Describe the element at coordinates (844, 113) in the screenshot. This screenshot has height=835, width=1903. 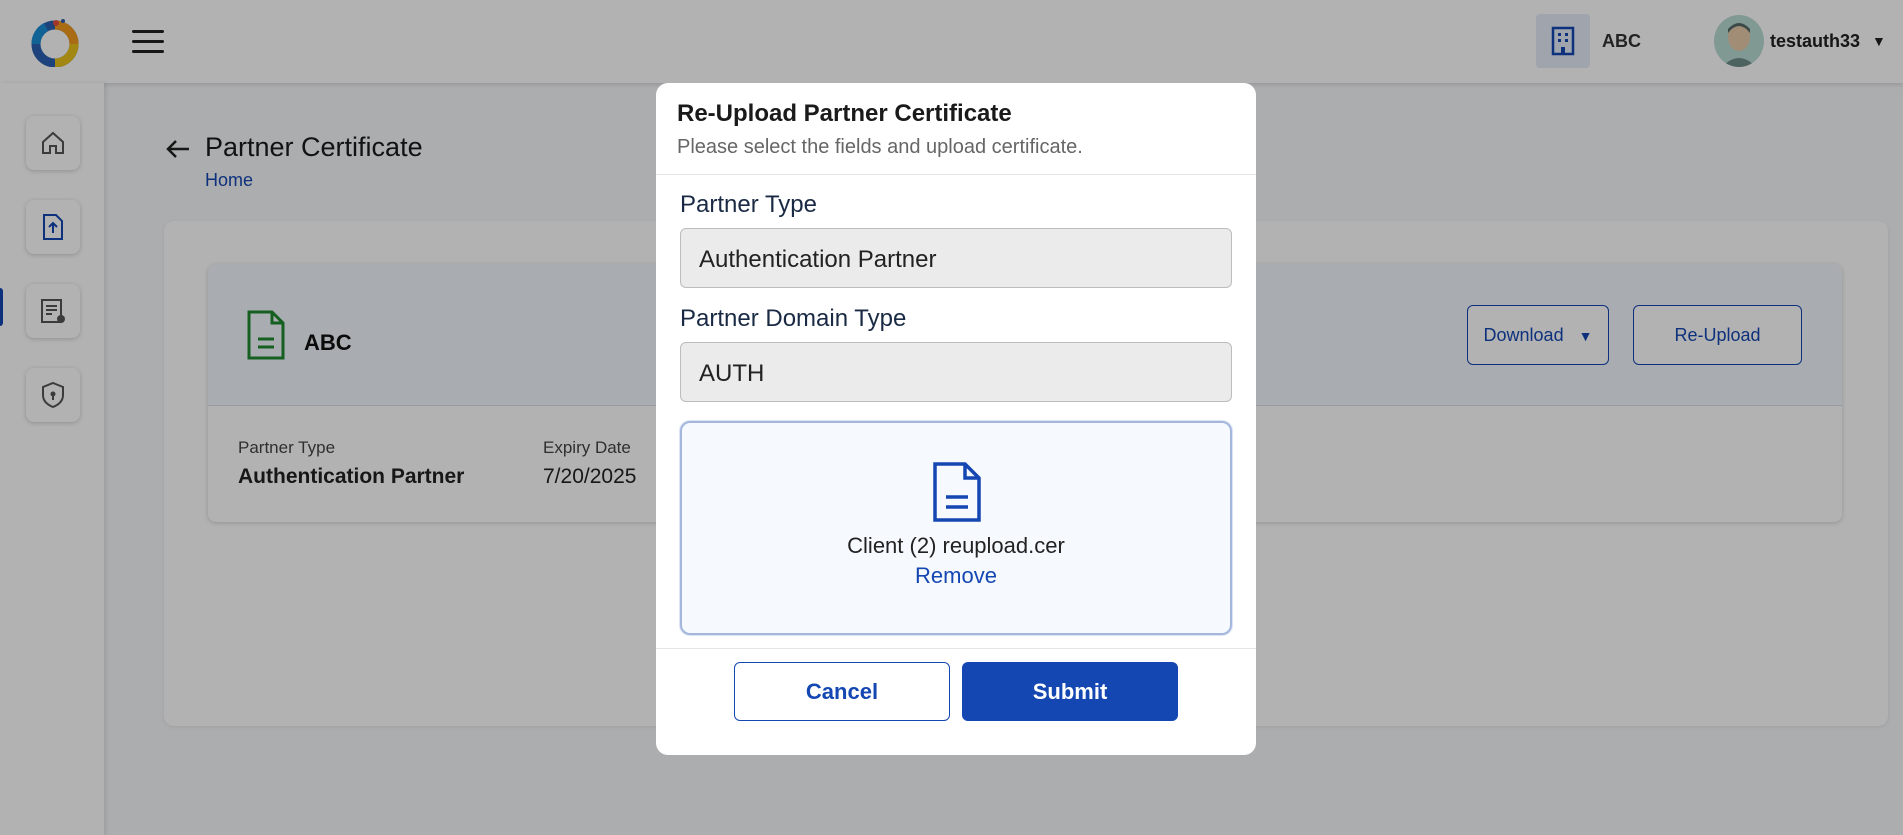
I see `modal-title: Re-Upload Partner Certificate` at that location.